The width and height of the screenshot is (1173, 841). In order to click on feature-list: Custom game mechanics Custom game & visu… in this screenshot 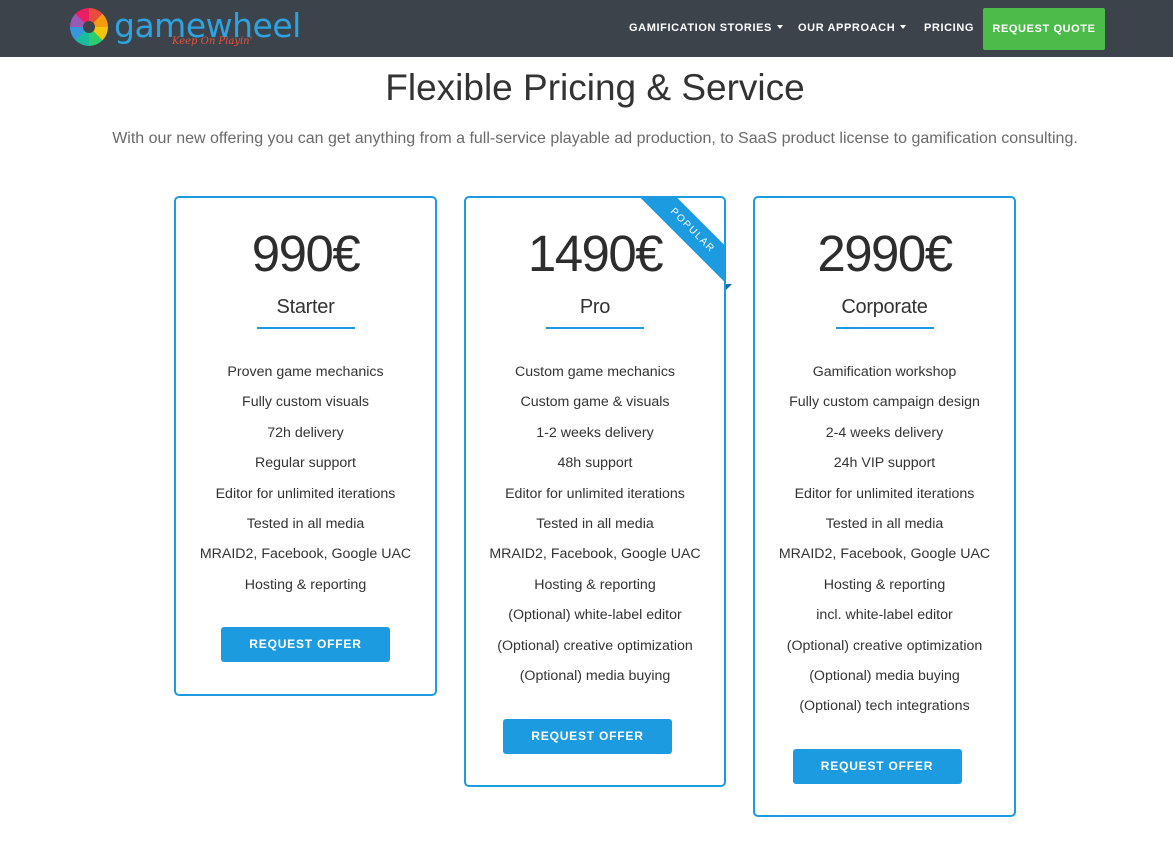, I will do `click(595, 528)`.